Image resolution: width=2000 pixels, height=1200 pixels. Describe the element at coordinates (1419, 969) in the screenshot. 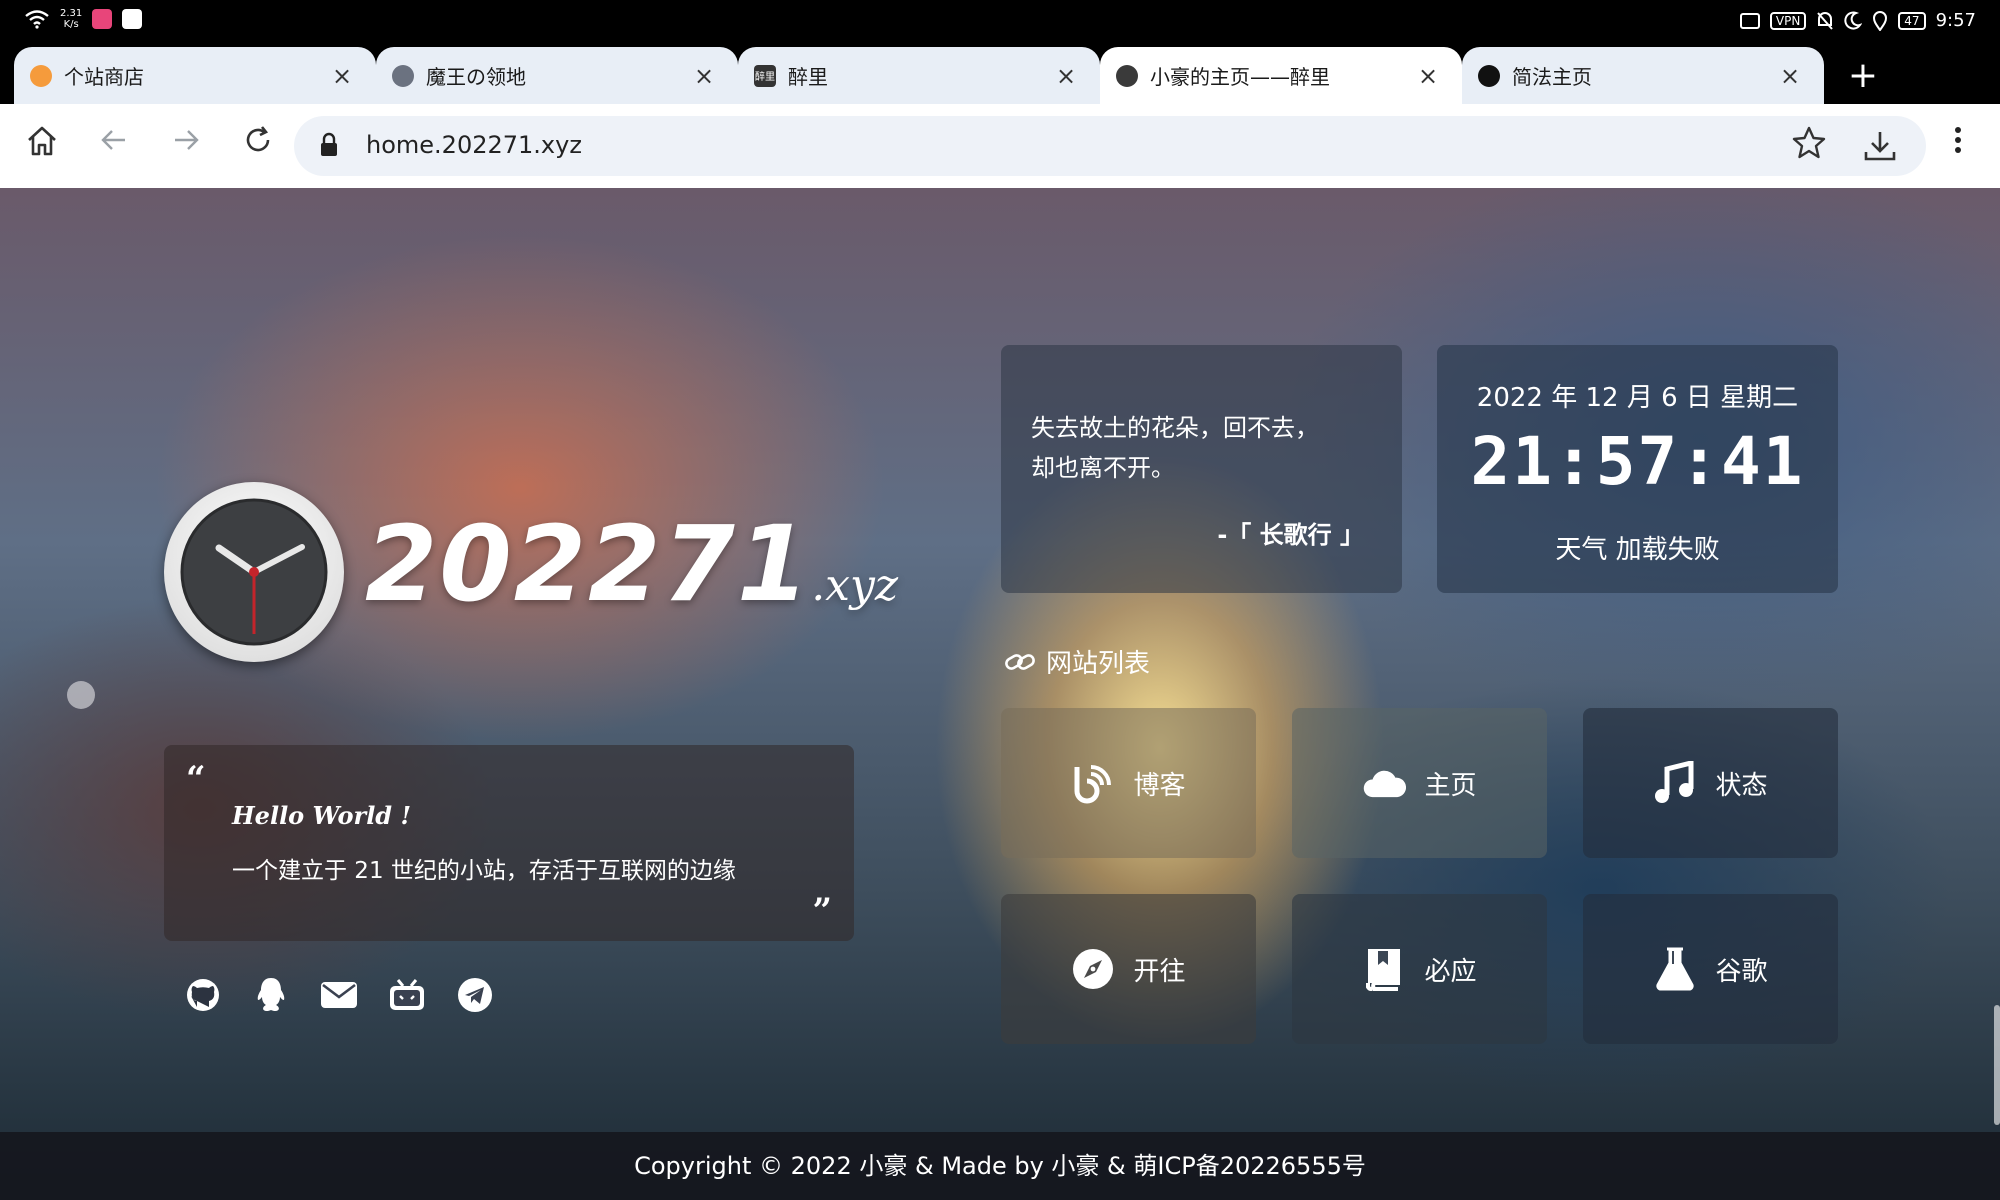

I see `site-button-bing: 必应` at that location.